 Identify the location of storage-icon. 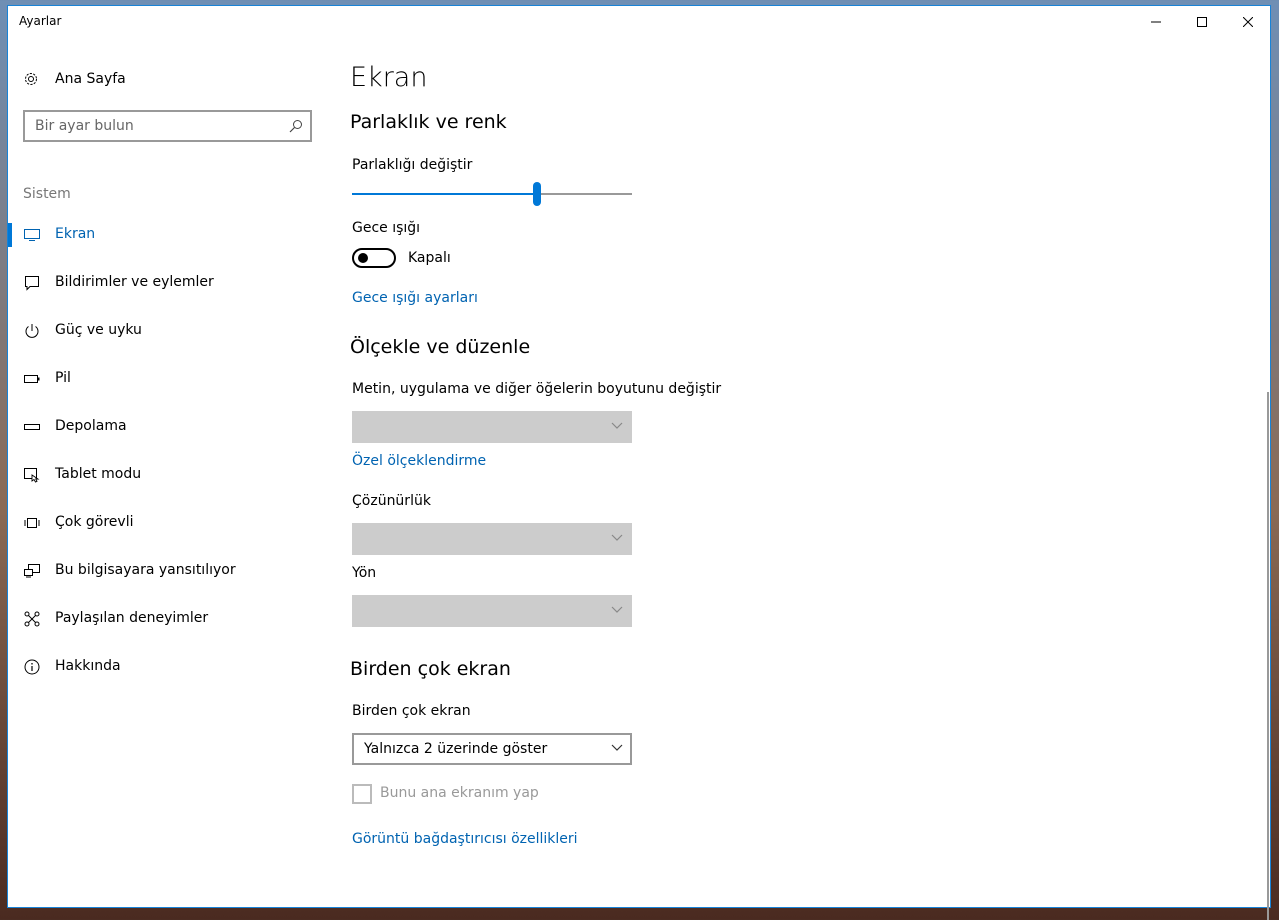
(32, 427).